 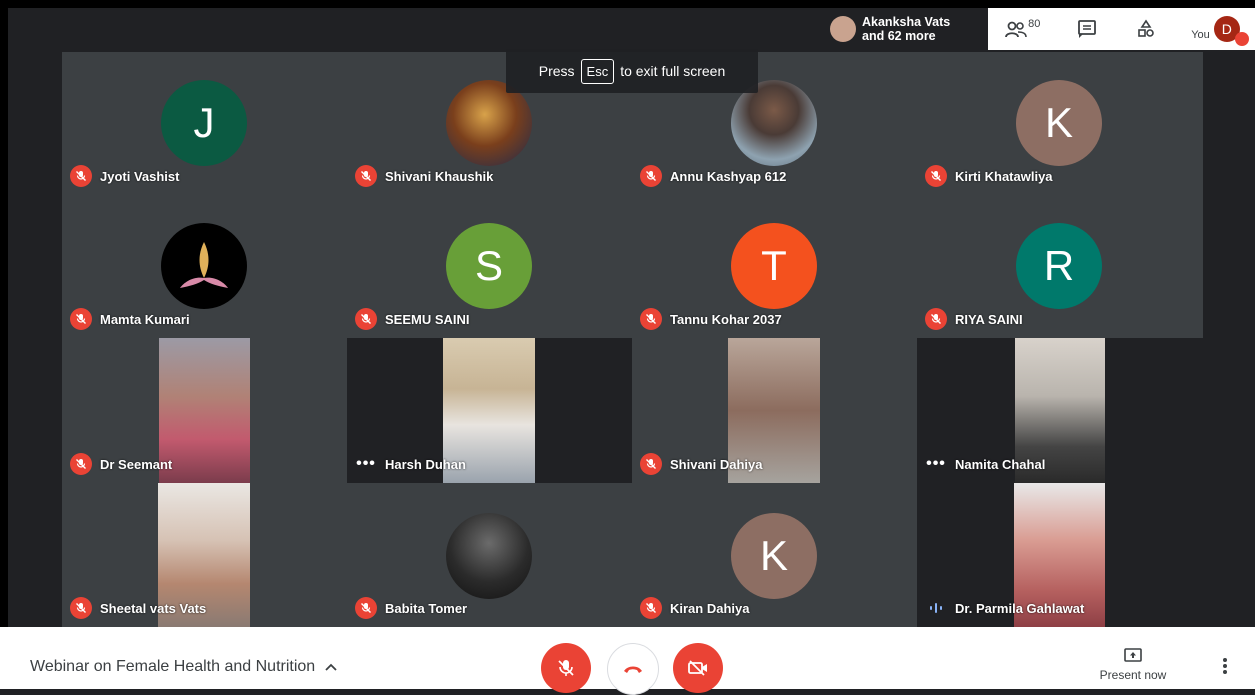 I want to click on lotus-logo-icon, so click(x=204, y=265).